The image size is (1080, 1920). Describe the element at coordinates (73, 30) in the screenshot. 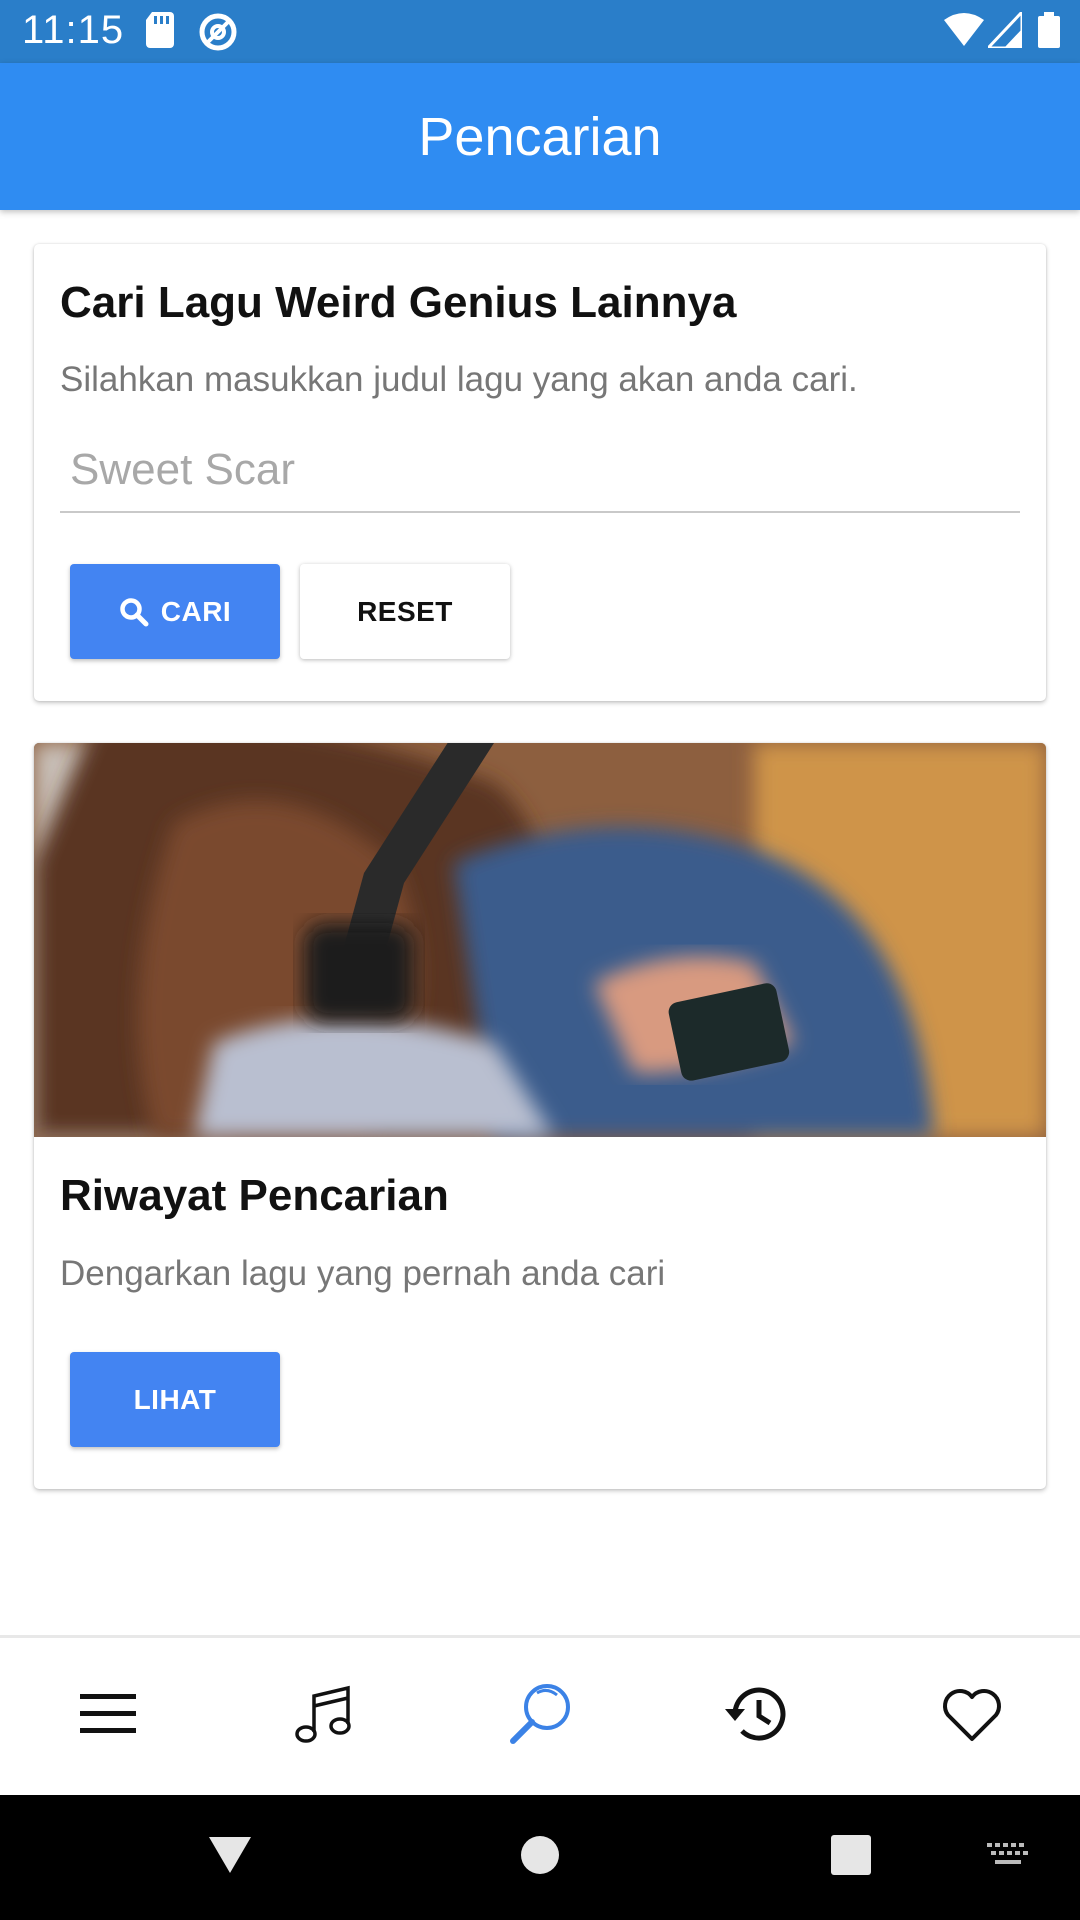

I see `status-time: 11:15` at that location.